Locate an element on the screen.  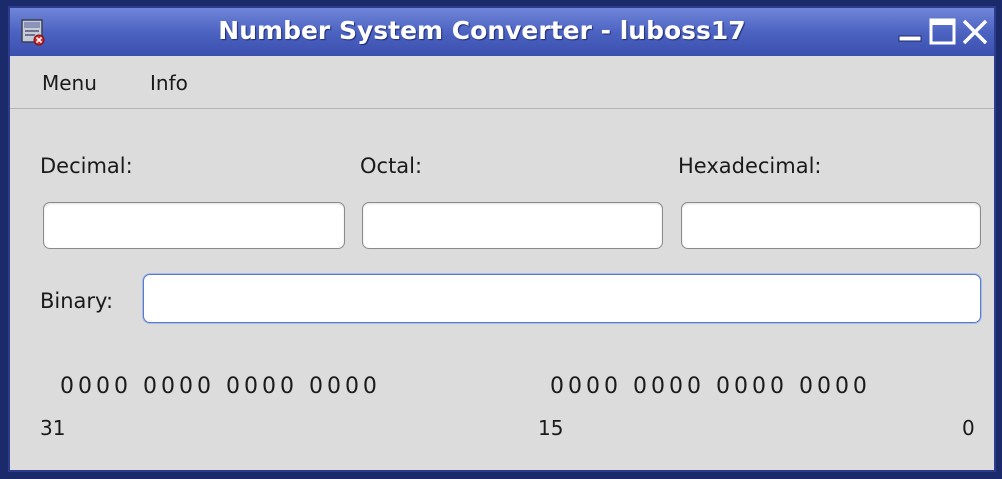
binary-input is located at coordinates (562, 298).